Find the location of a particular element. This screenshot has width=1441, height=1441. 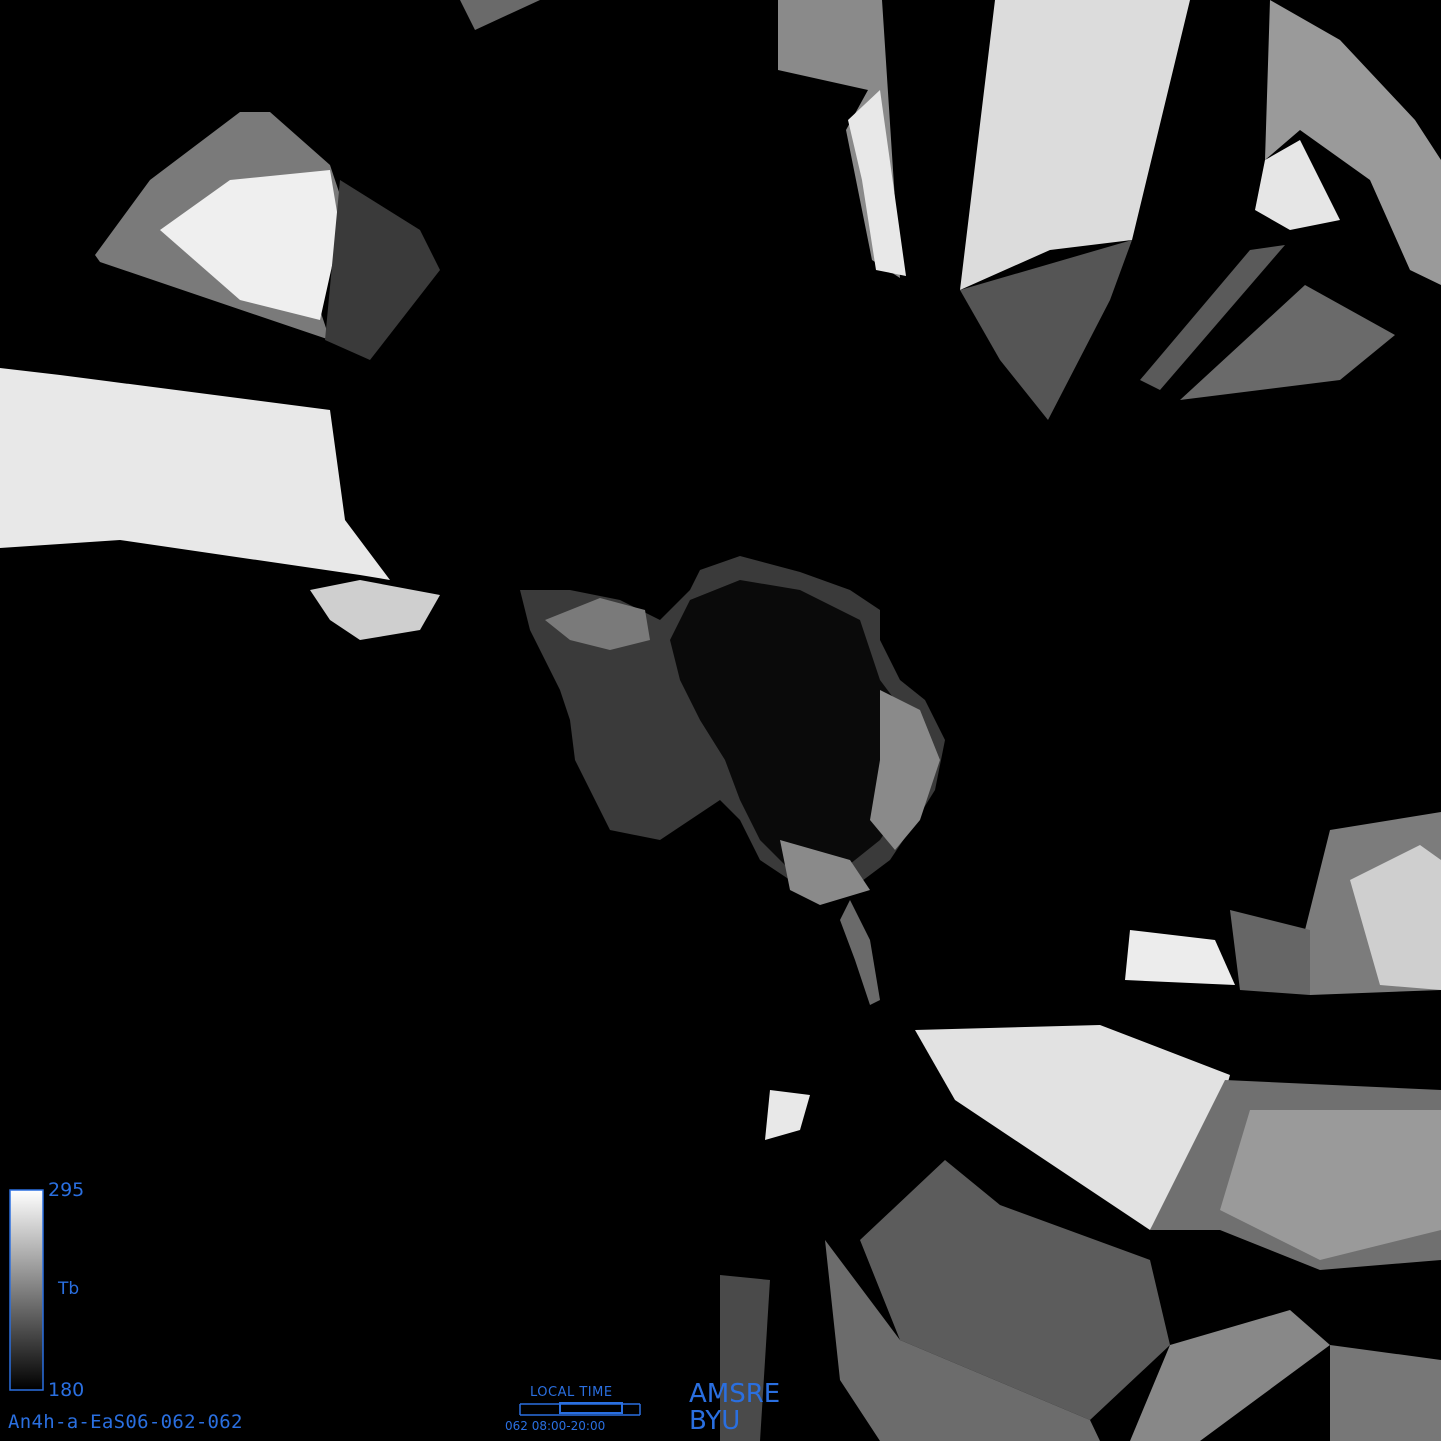

organization-name: BYU is located at coordinates (715, 1421).